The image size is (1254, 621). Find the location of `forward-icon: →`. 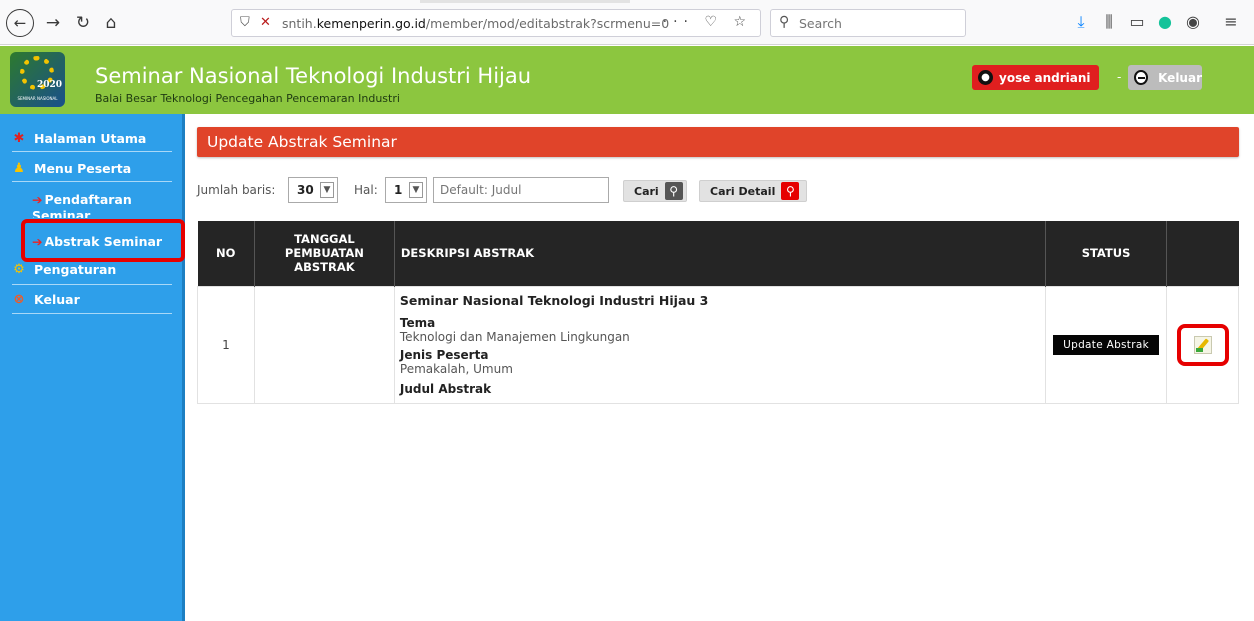

forward-icon: → is located at coordinates (53, 23).